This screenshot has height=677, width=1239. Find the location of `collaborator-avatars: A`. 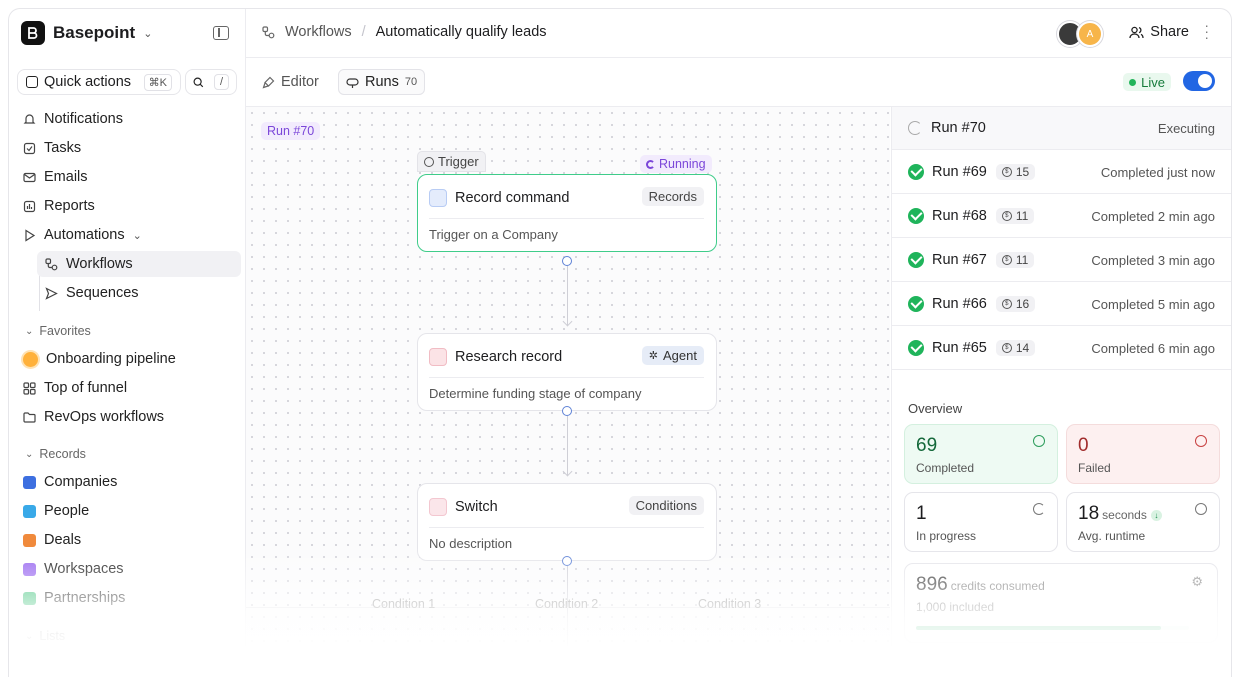

collaborator-avatars: A is located at coordinates (1080, 34).